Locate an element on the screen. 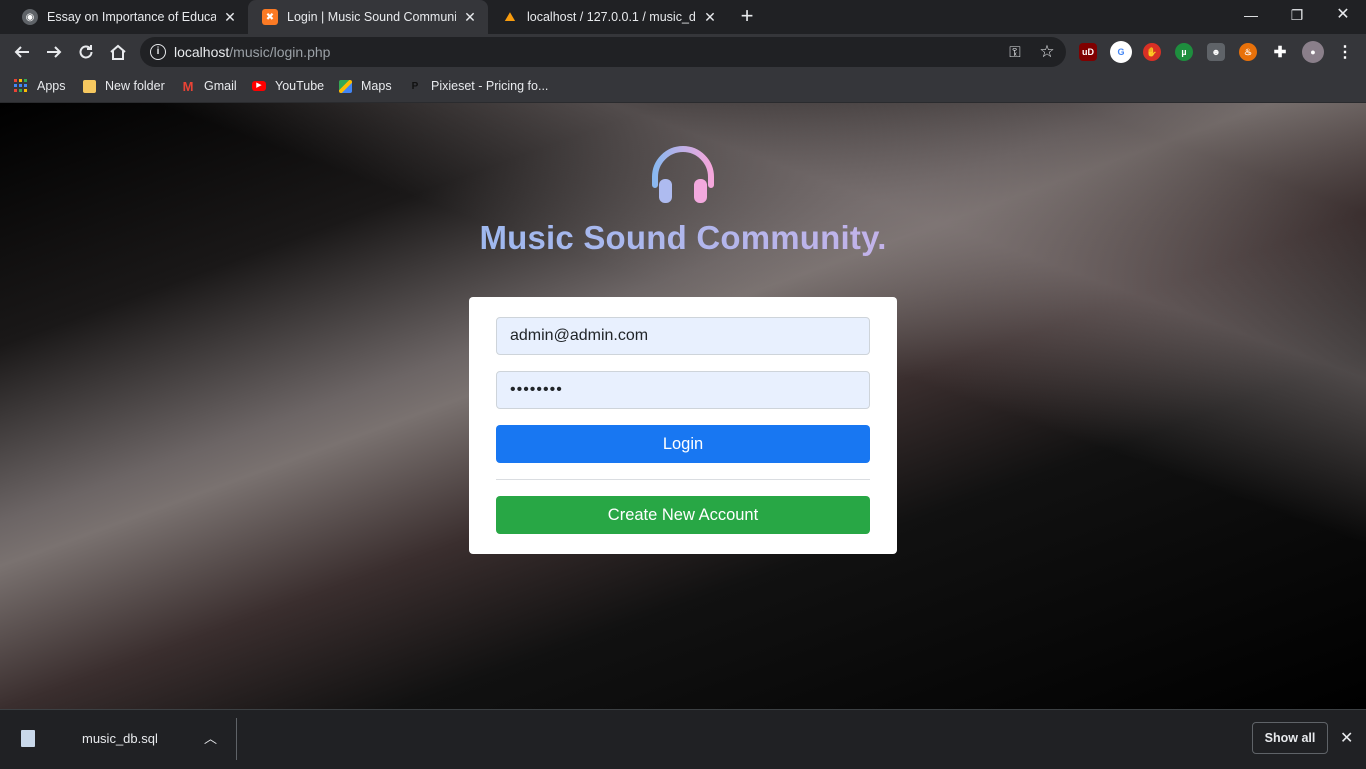 This screenshot has height=769, width=1366. password-field: •••••••• is located at coordinates (683, 390).